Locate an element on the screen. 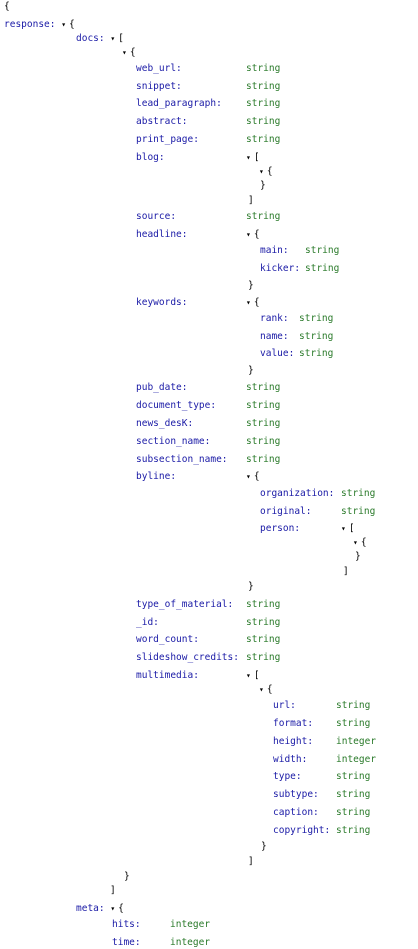 The image size is (418, 949). key-original: original: is located at coordinates (286, 511).